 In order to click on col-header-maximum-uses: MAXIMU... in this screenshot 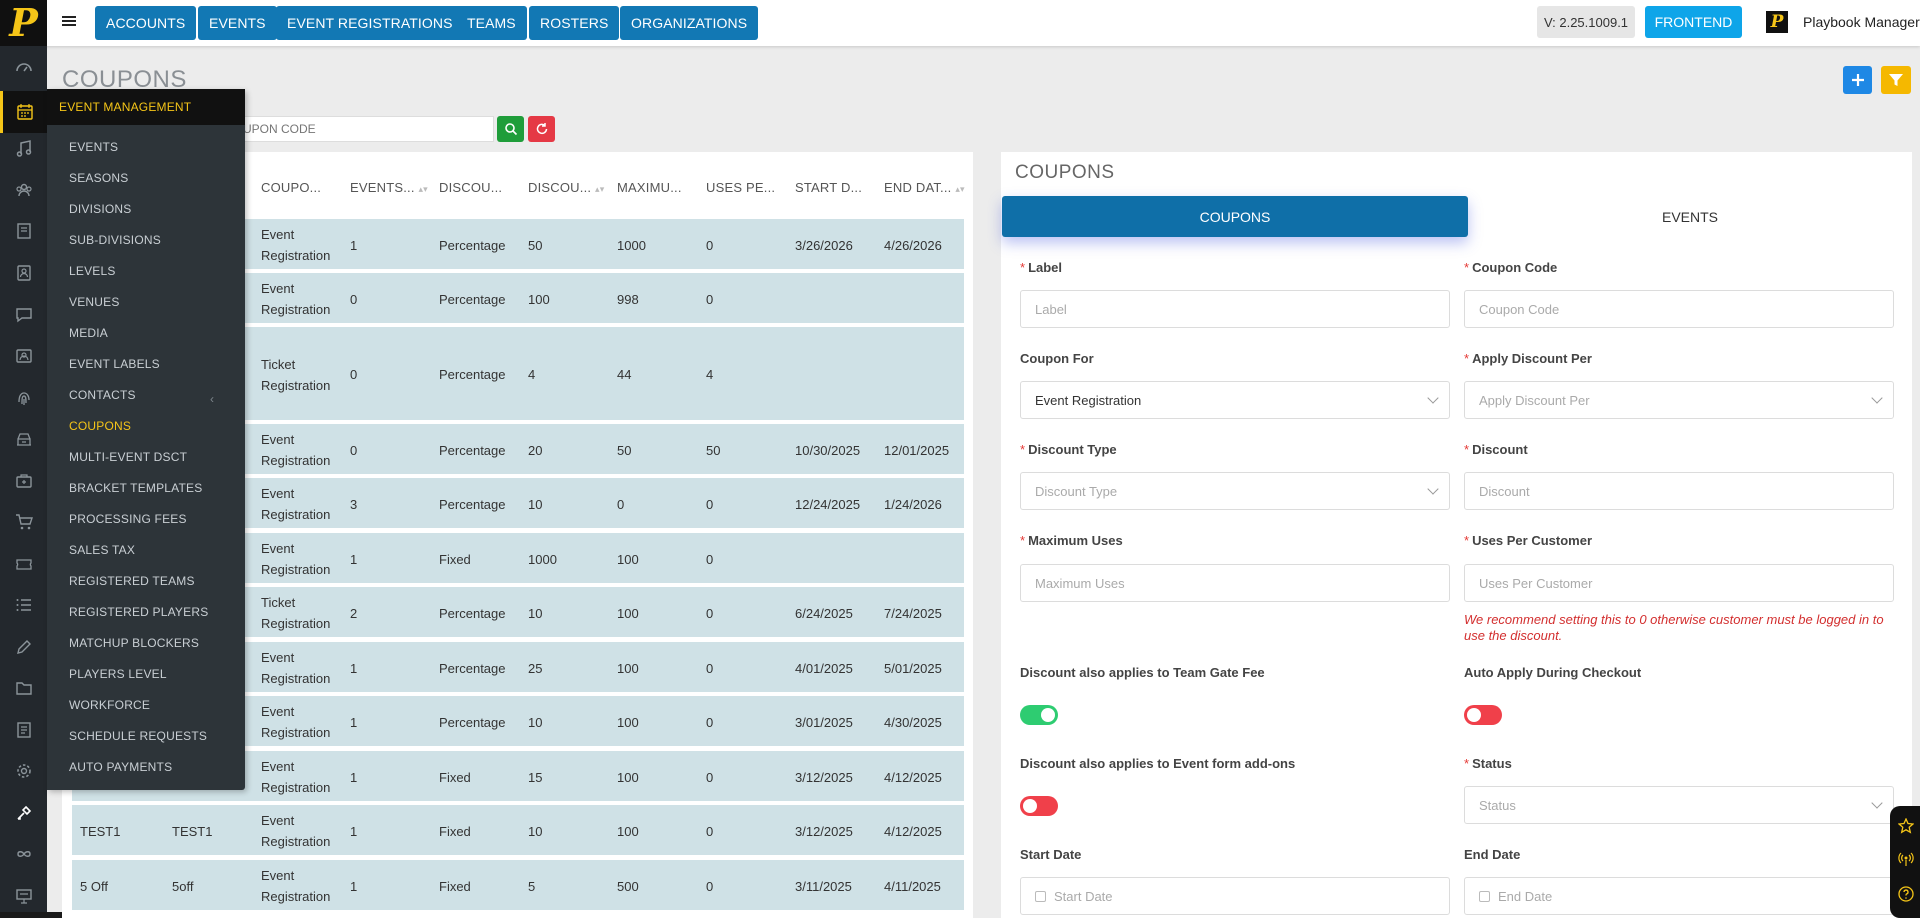, I will do `click(649, 187)`.